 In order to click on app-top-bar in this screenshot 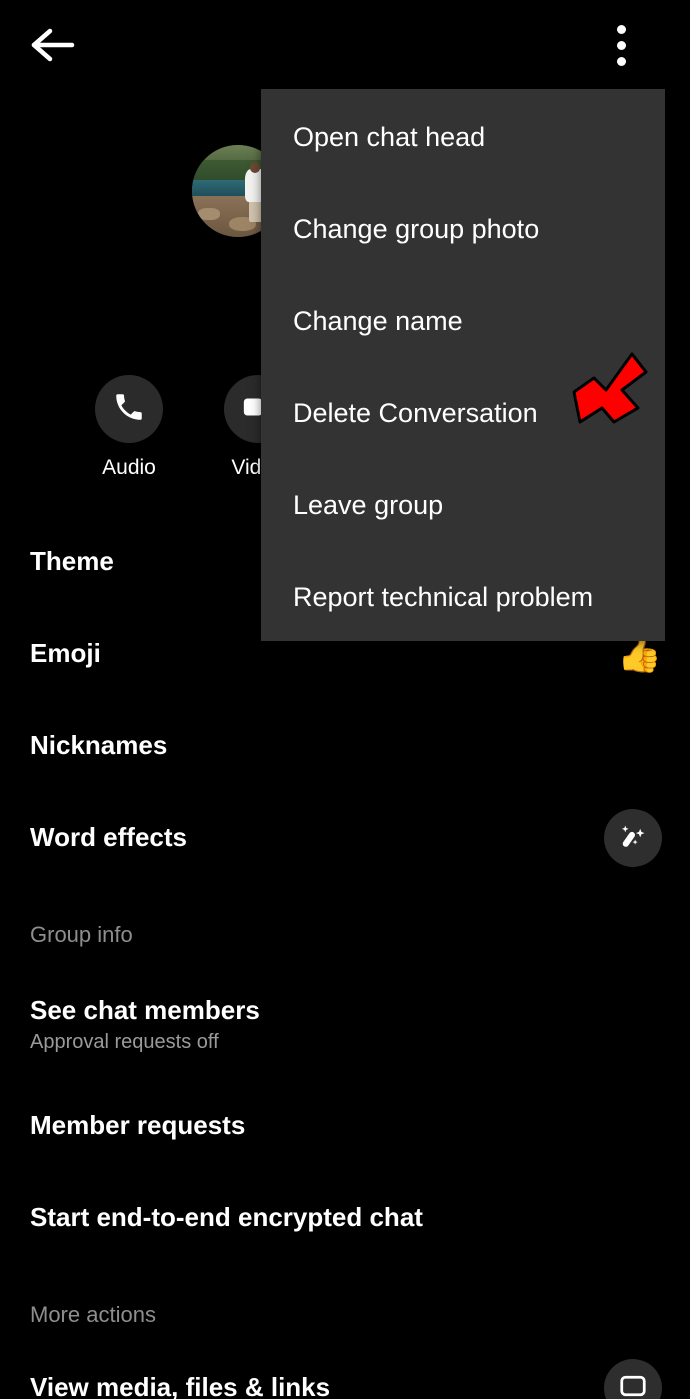, I will do `click(345, 44)`.